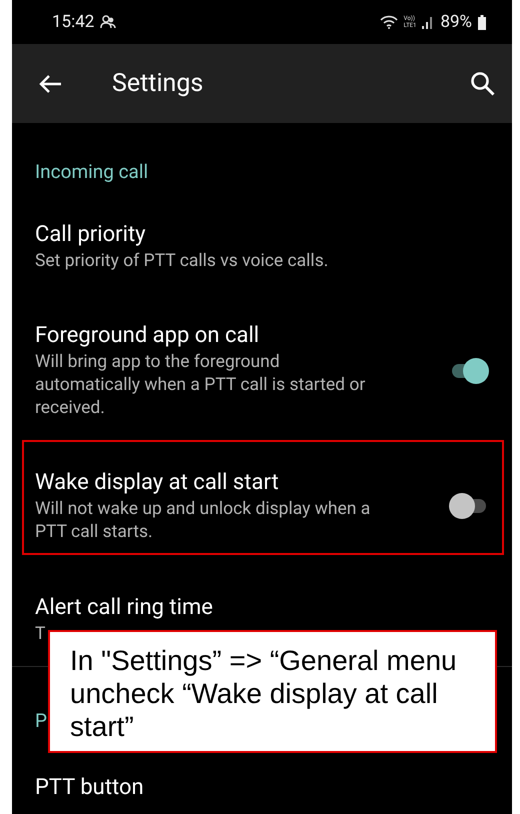 This screenshot has height=814, width=520. Describe the element at coordinates (482, 22) in the screenshot. I see `battery-icon` at that location.